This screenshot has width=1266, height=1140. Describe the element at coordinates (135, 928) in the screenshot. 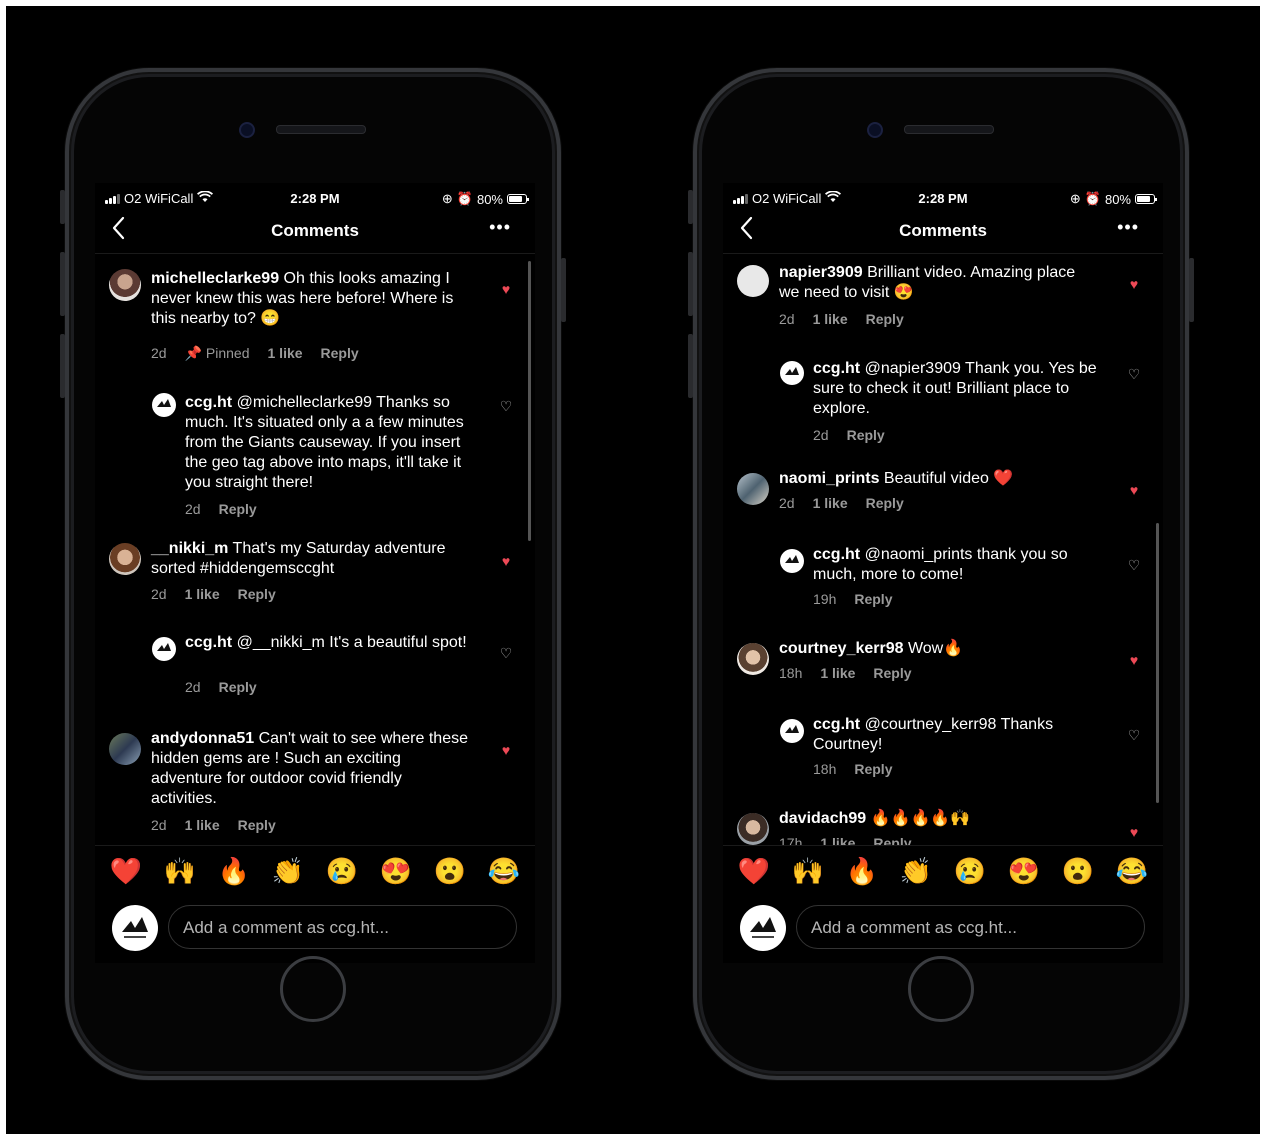

I see `my-avatar` at that location.